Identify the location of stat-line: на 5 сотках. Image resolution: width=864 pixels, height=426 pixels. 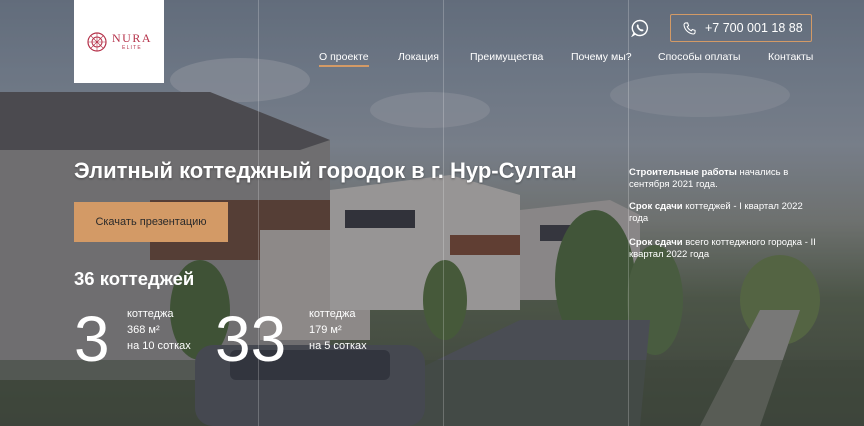
(338, 346).